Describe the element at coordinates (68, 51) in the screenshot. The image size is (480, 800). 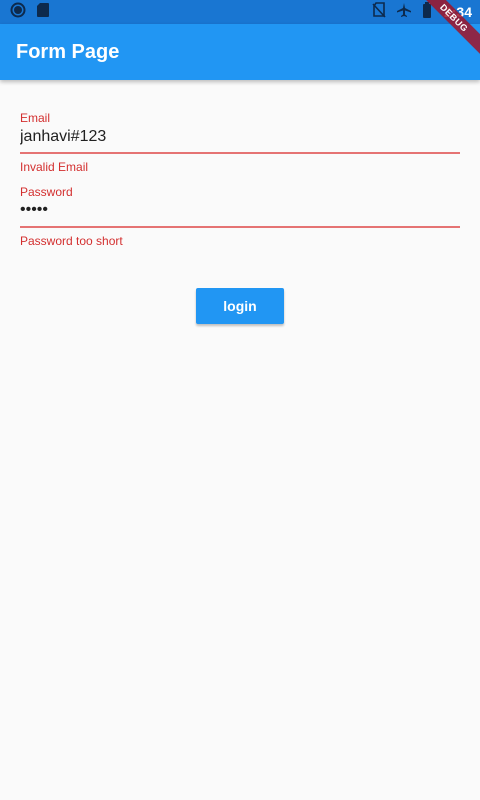
I see `page-title: Form Page` at that location.